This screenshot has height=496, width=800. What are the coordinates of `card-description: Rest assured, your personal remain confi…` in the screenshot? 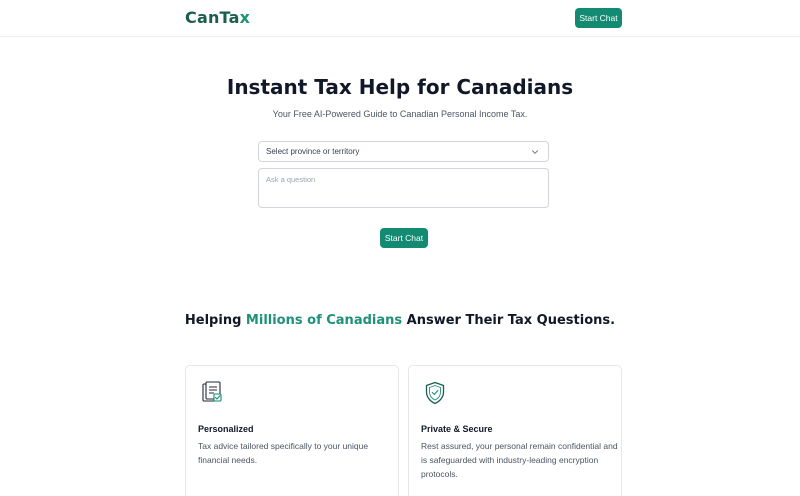 It's located at (519, 460).